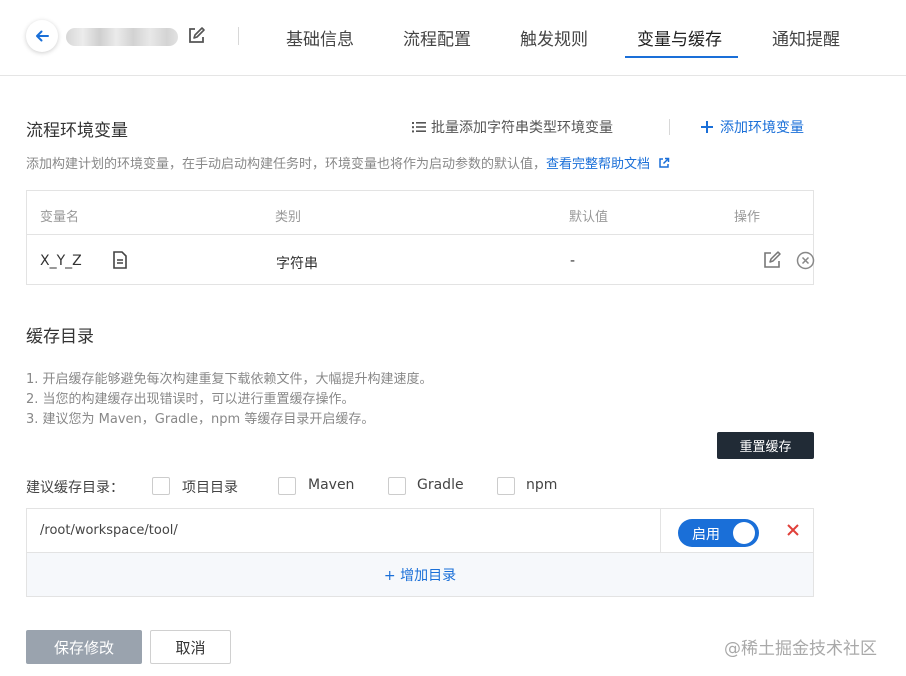 The height and width of the screenshot is (676, 906). Describe the element at coordinates (805, 260) in the screenshot. I see `delete-circle-icon` at that location.